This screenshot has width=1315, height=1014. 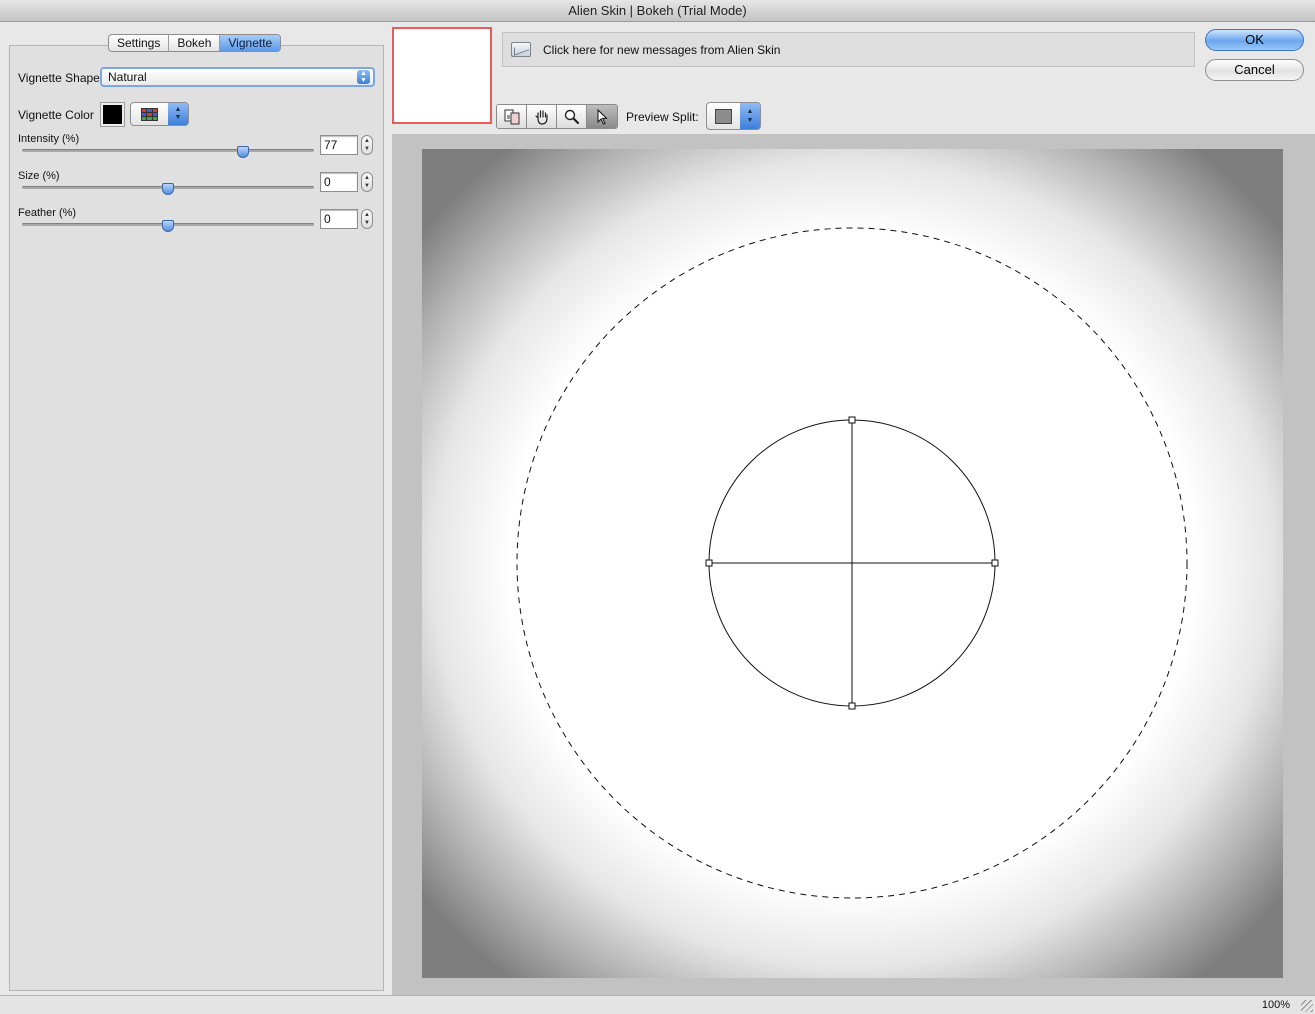 What do you see at coordinates (995, 563) in the screenshot?
I see `handle-right` at bounding box center [995, 563].